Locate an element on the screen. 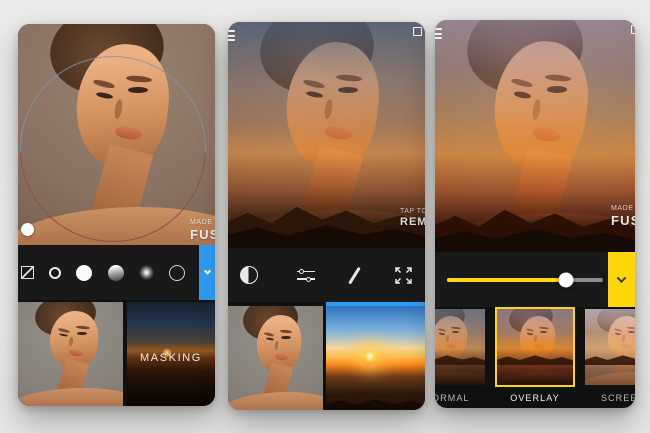 The image size is (650, 433). thumbnail-landscape-masking: MASKING is located at coordinates (171, 354).